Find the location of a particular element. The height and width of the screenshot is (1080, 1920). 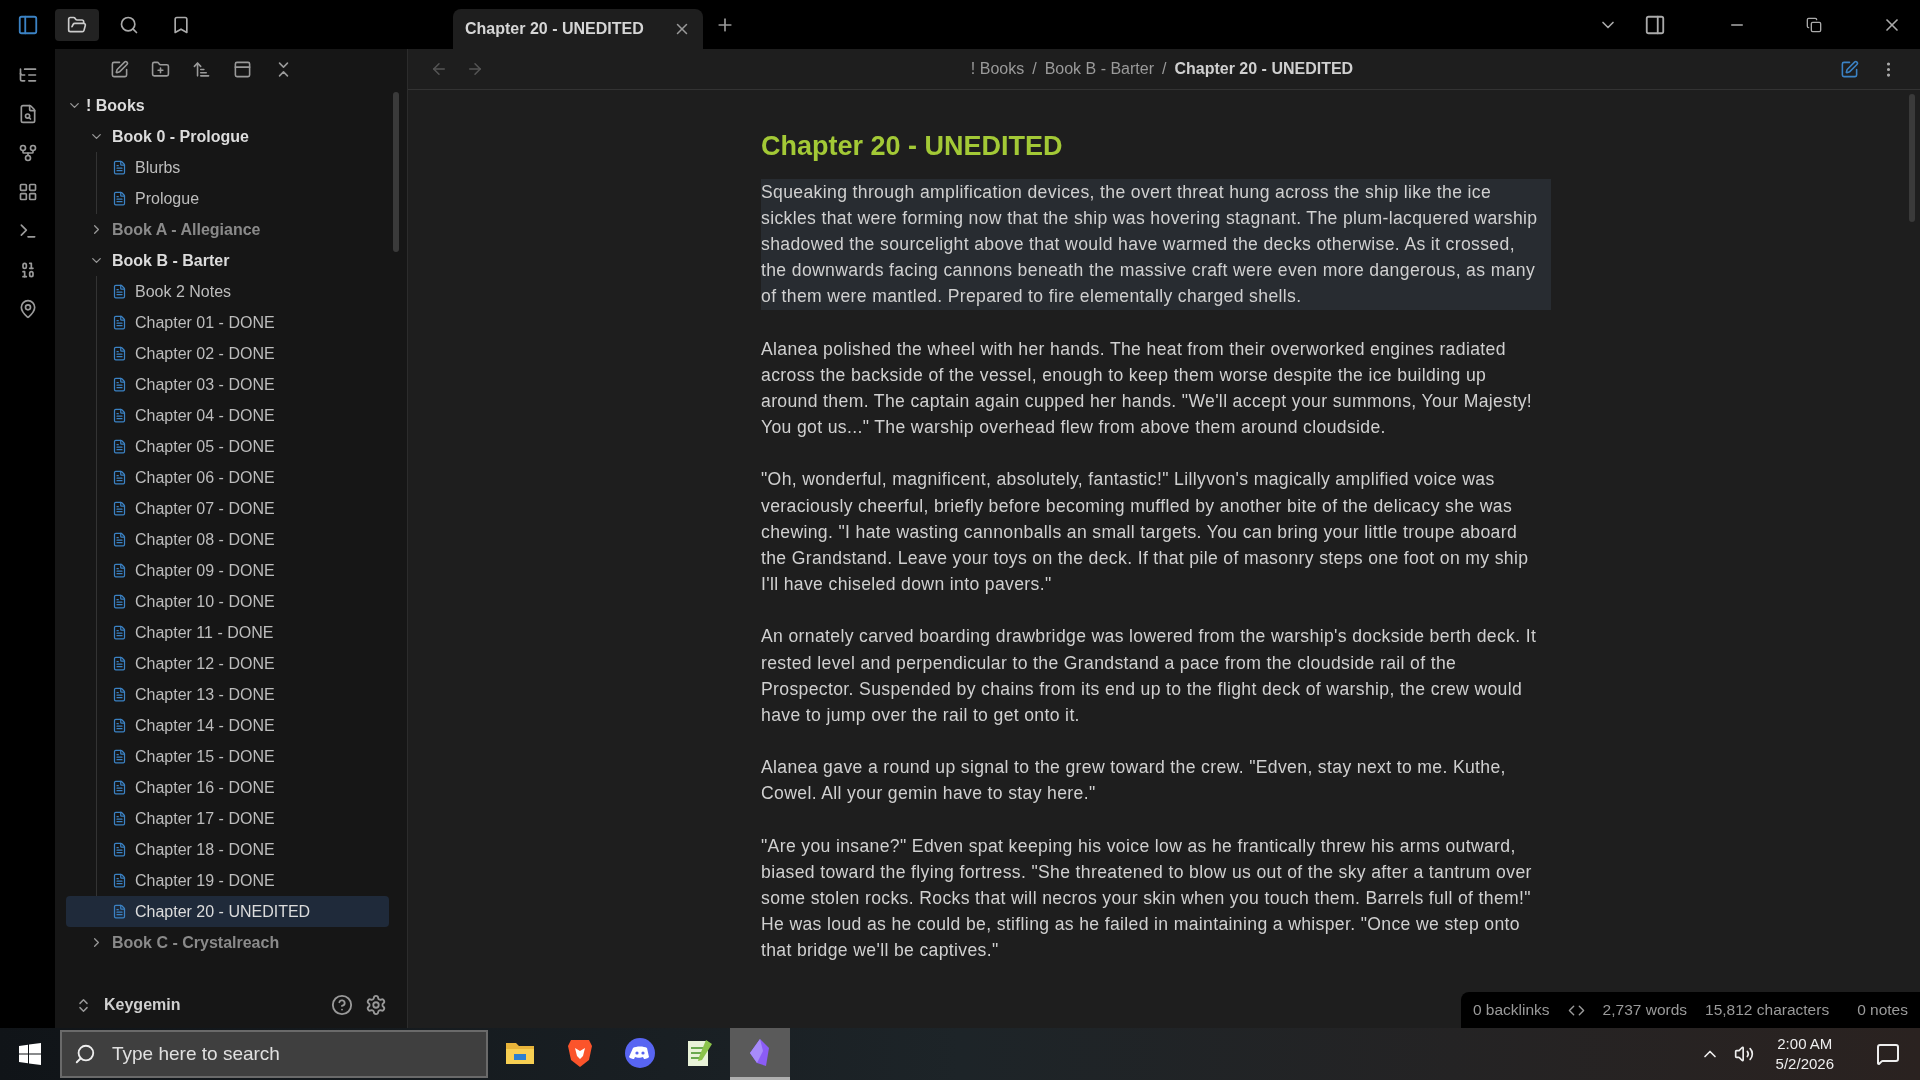

folder-item: Book C - Crystalreach is located at coordinates (227, 942).